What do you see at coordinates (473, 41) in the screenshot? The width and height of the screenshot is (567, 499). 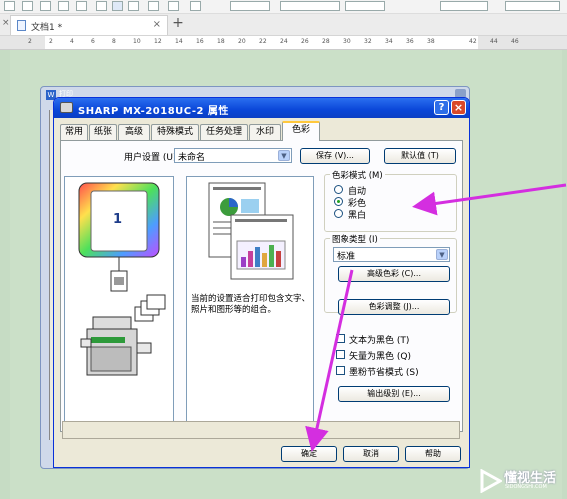 I see `ruler-number: 42` at bounding box center [473, 41].